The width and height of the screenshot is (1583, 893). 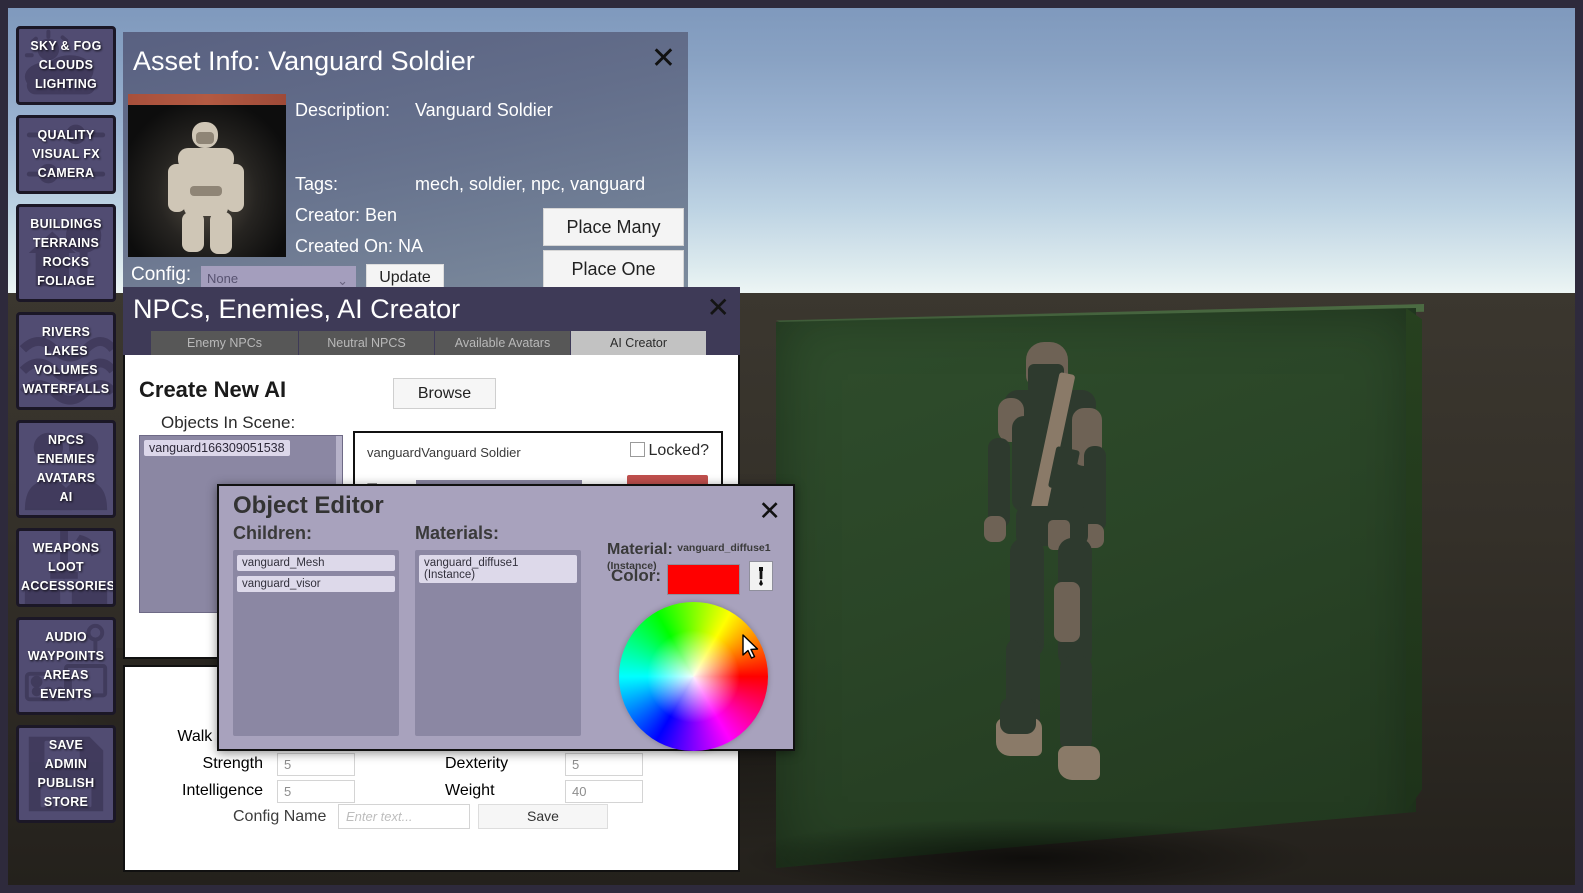 I want to click on sidebar-item-sky-fog-clouds-lighting: SKY & FOG CLOUDS LIGHTING, so click(x=66, y=65).